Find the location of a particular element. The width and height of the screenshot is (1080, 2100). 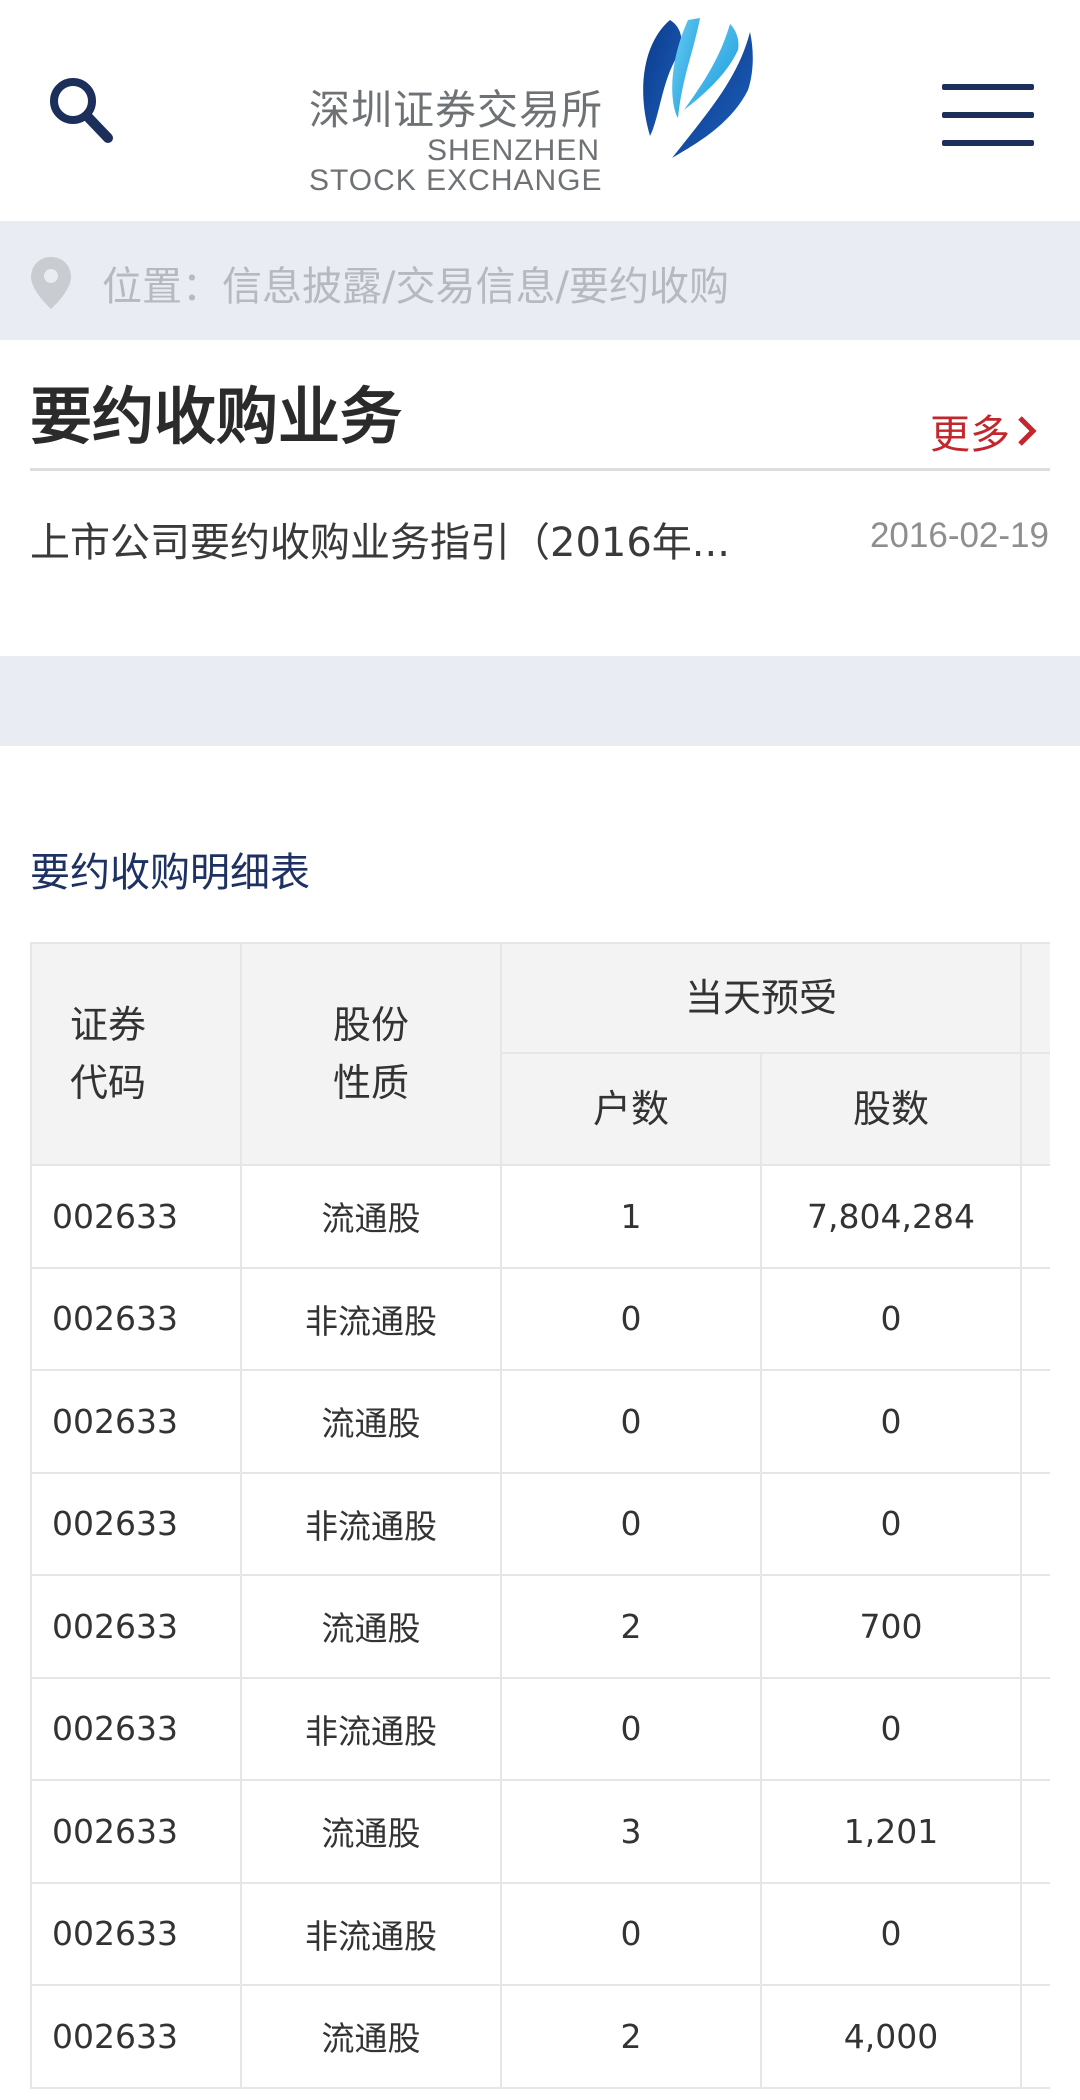

table-row: 002633 流通股 2 700 is located at coordinates (540, 1626).